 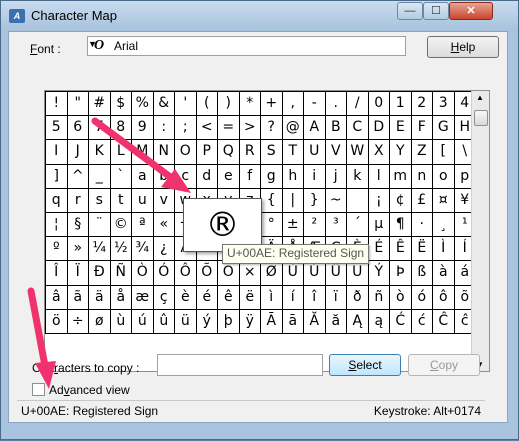 I want to click on annotation-arrow-to-grid, so click(x=134, y=150).